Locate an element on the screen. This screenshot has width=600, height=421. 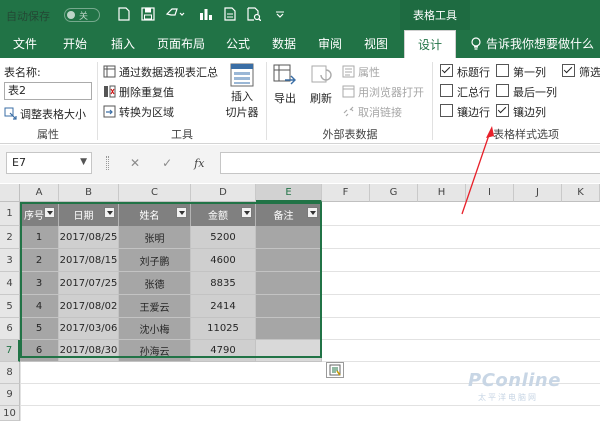
table-cell: 2017/08/30 is located at coordinates (89, 351).